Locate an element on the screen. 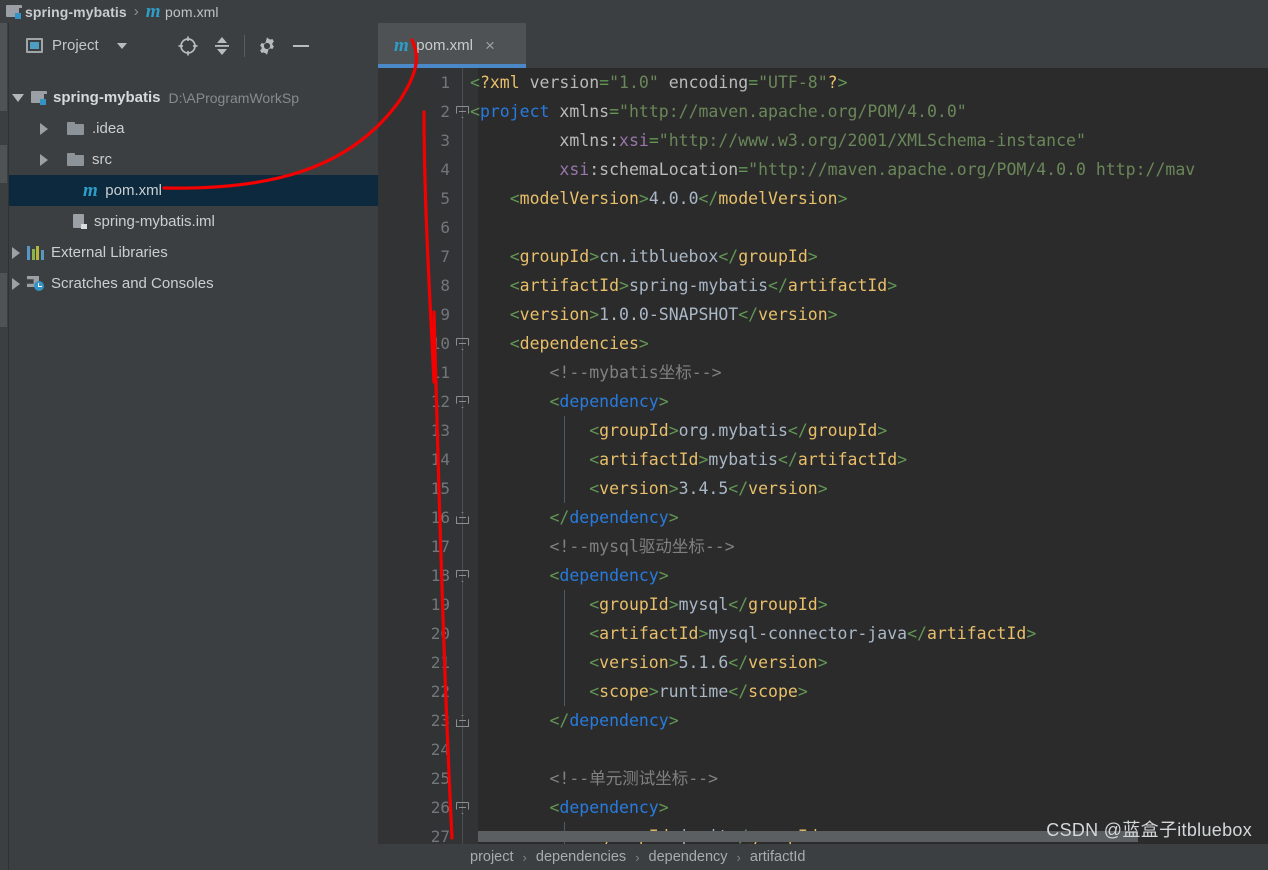  code-line: 17 <!--mysql驱动坐标--> is located at coordinates (823, 546).